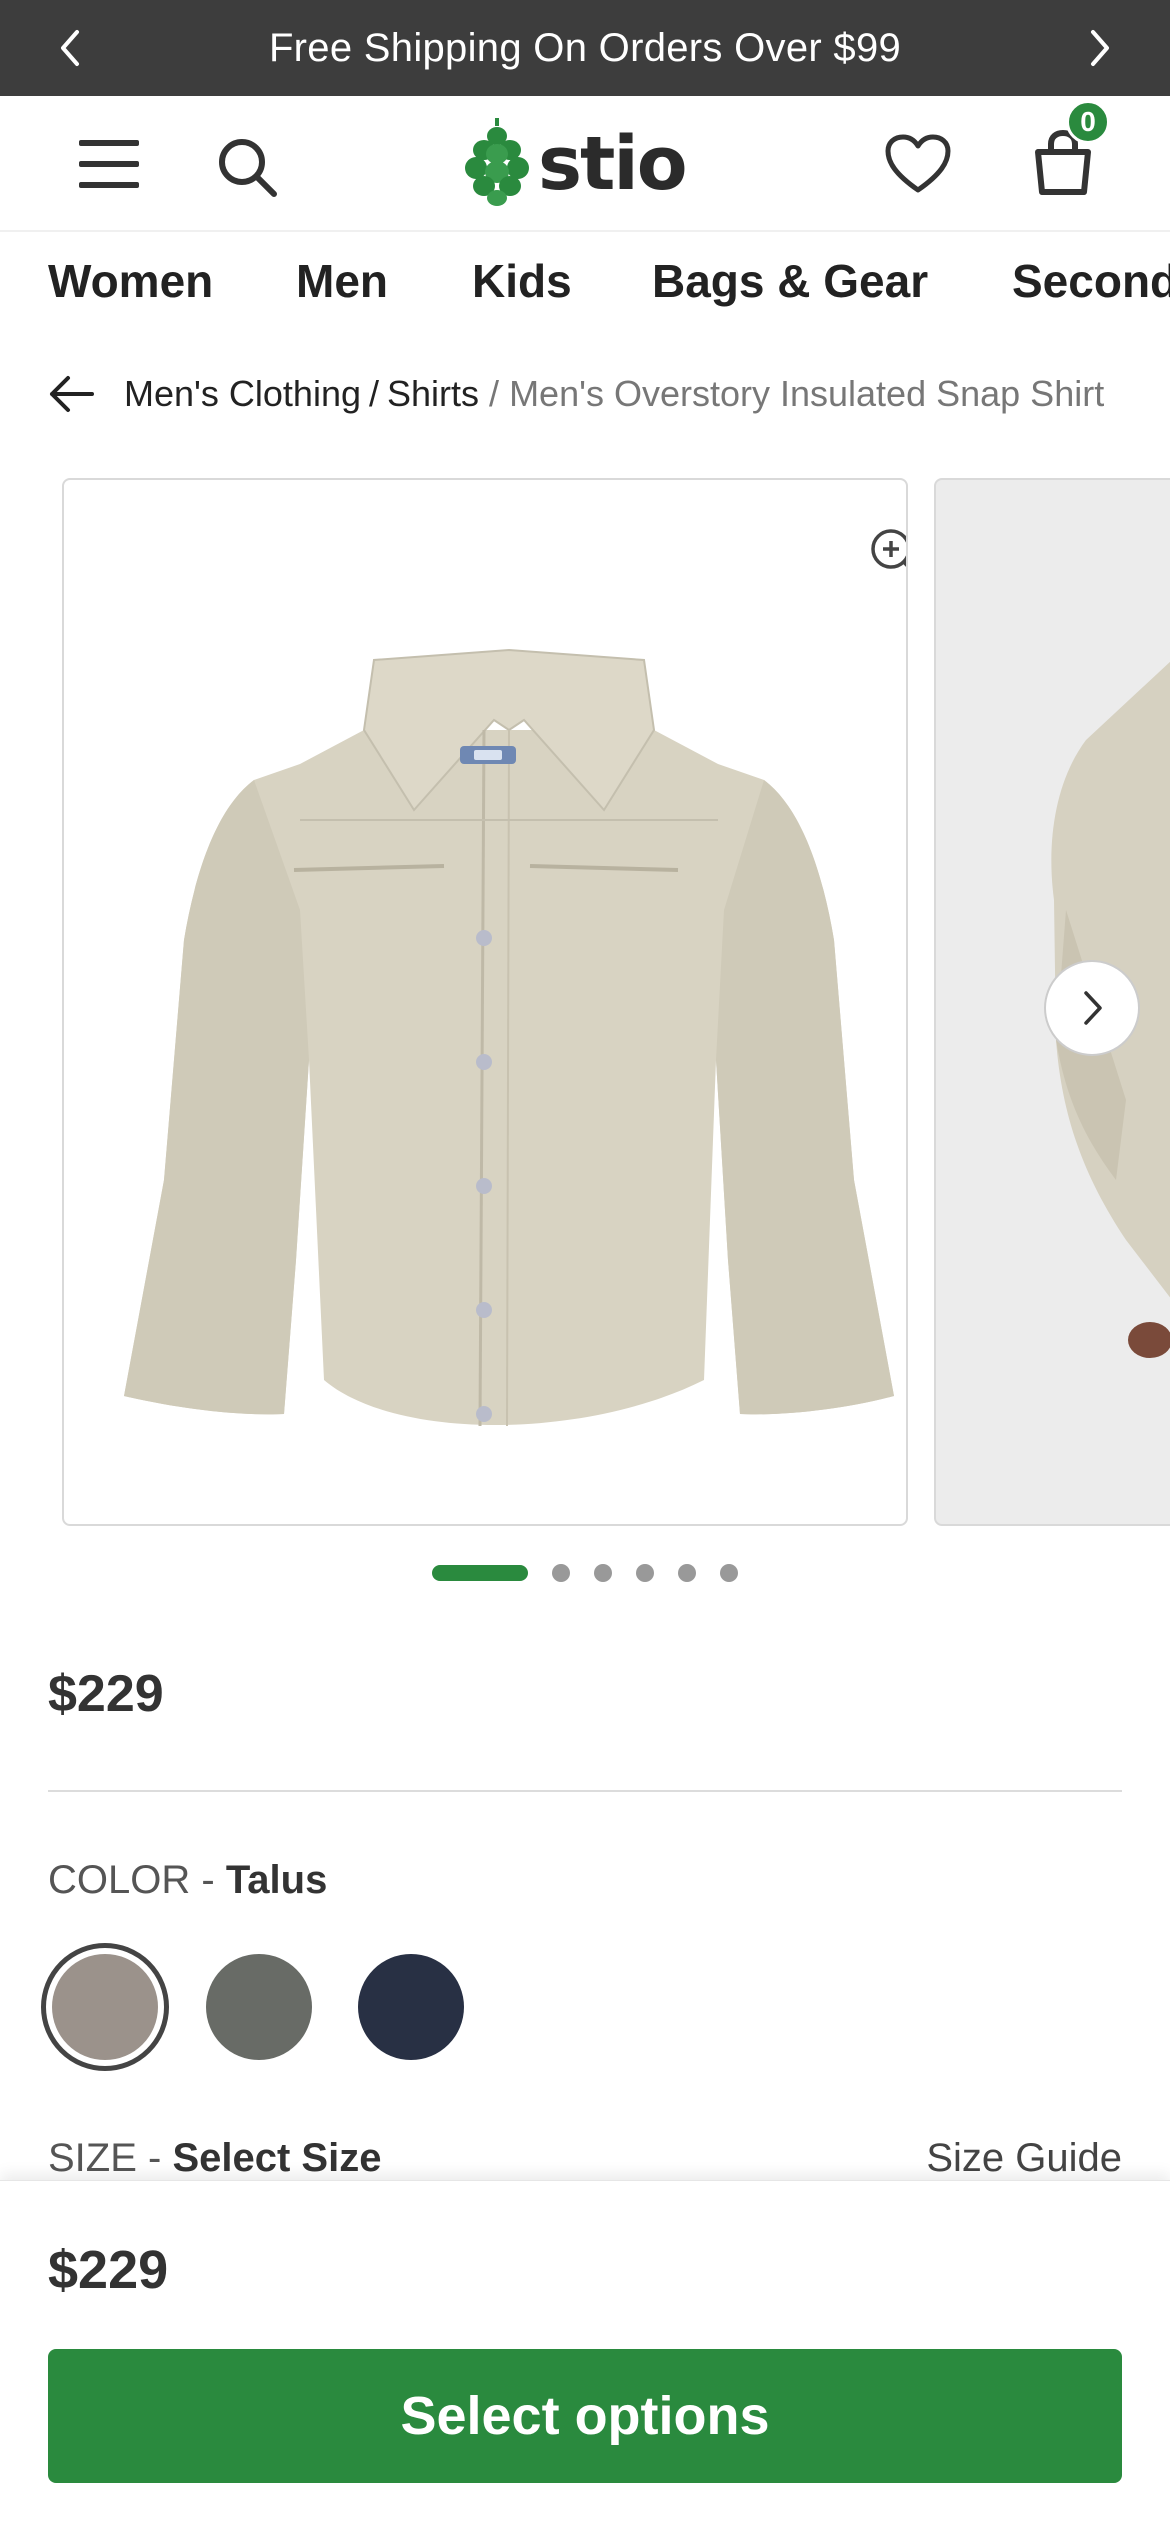 This screenshot has width=1170, height=2532. Describe the element at coordinates (276, 1880) in the screenshot. I see `selected-color-name: Talus` at that location.